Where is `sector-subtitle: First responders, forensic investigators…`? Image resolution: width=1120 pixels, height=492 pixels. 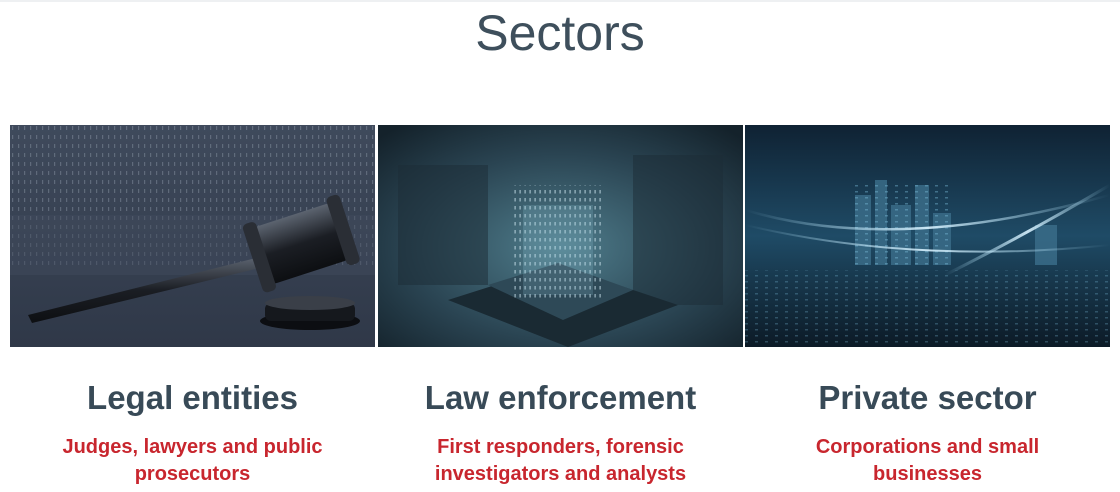
sector-subtitle: First responders, forensic investigators… is located at coordinates (560, 460).